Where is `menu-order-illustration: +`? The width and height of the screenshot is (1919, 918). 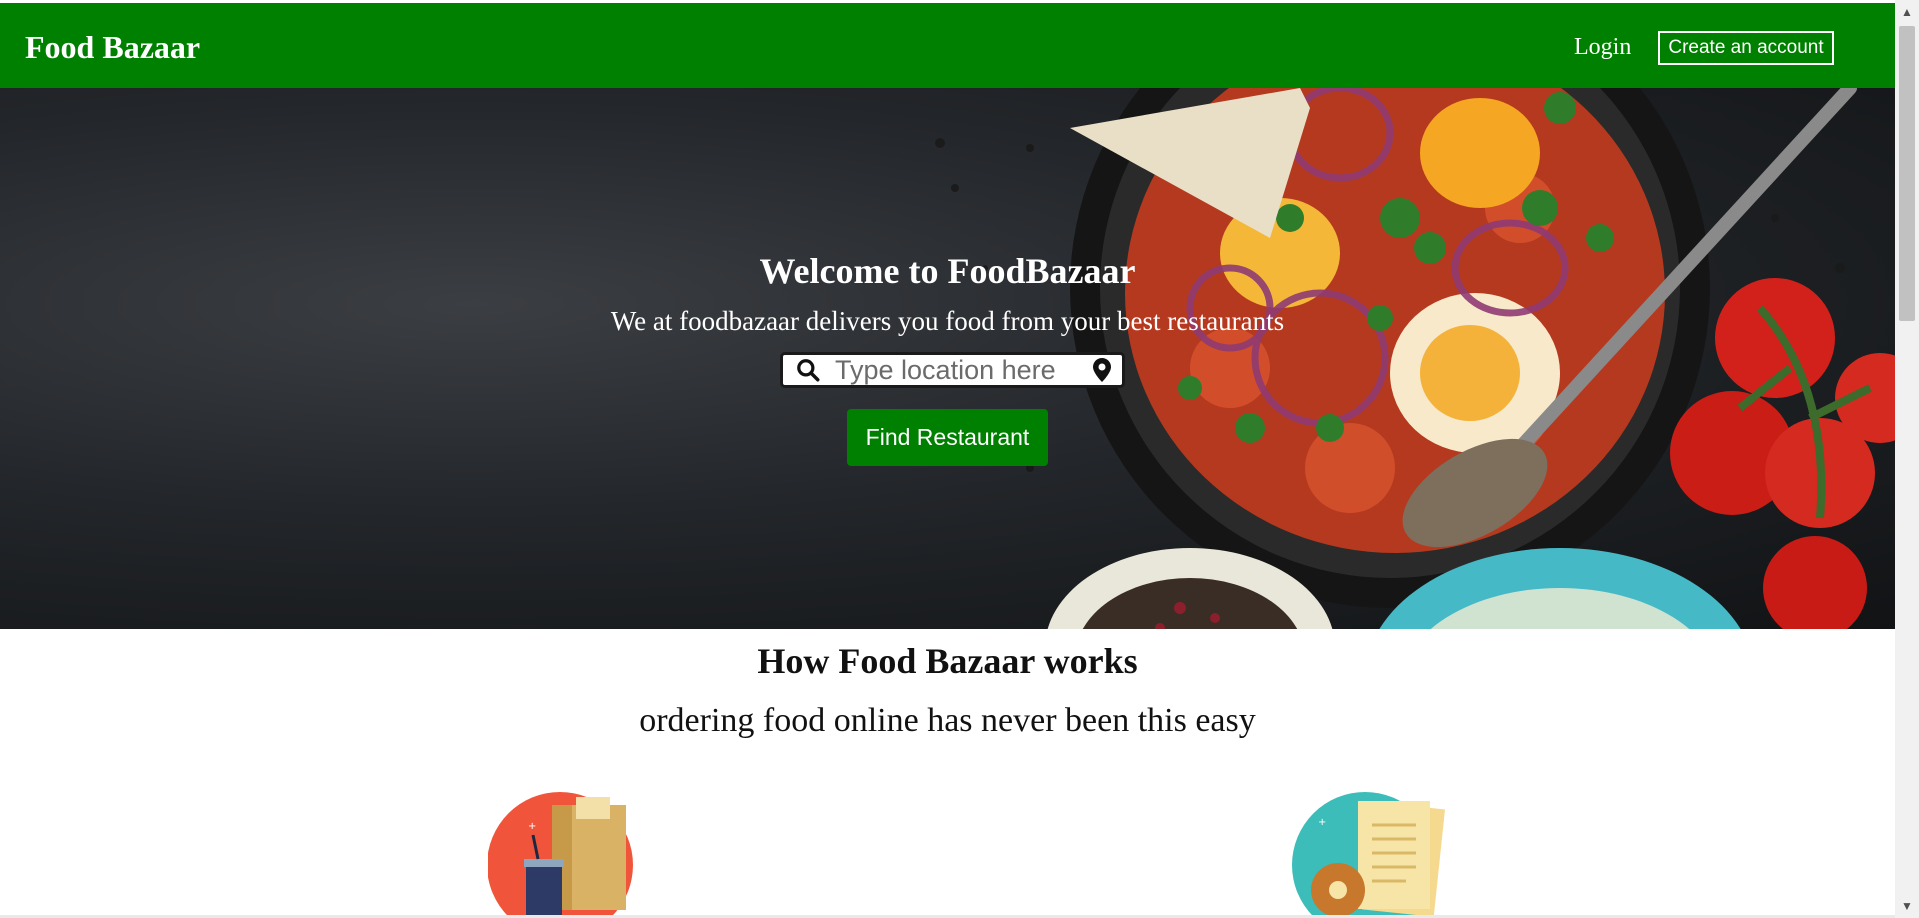 menu-order-illustration: + is located at coordinates (1369, 855).